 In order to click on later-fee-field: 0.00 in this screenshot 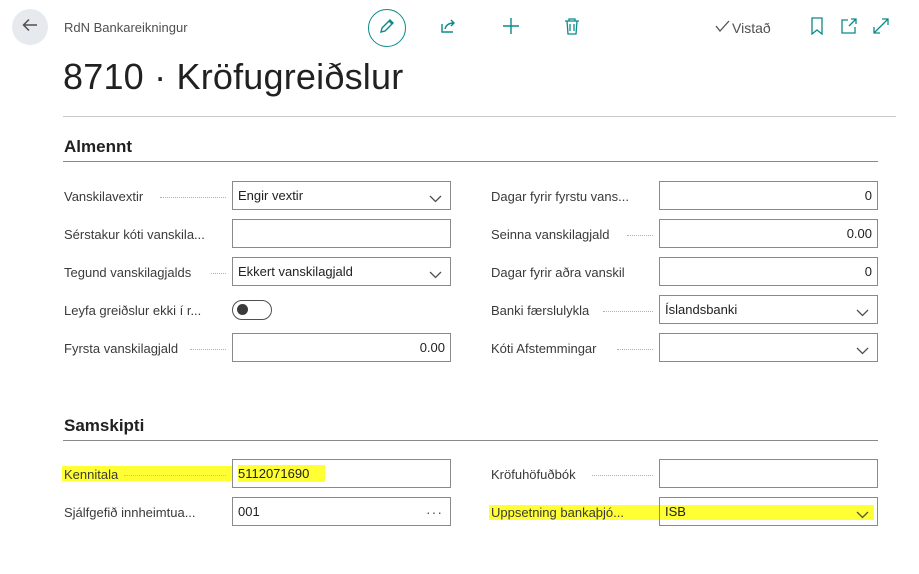, I will do `click(768, 233)`.